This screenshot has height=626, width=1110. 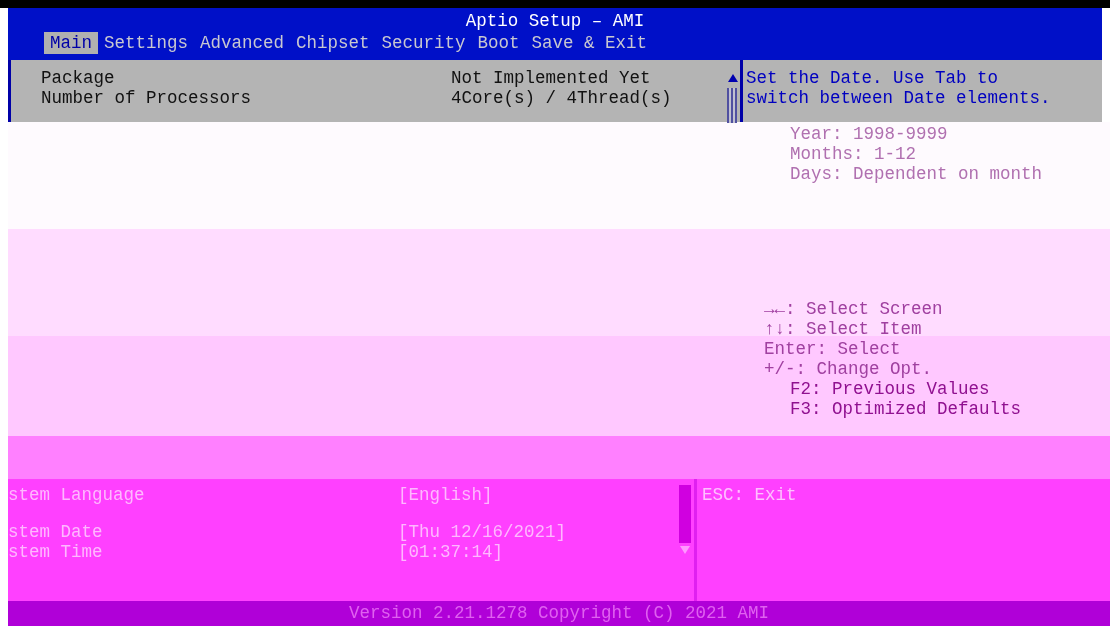 What do you see at coordinates (333, 42) in the screenshot?
I see `menu-tab: Chipset` at bounding box center [333, 42].